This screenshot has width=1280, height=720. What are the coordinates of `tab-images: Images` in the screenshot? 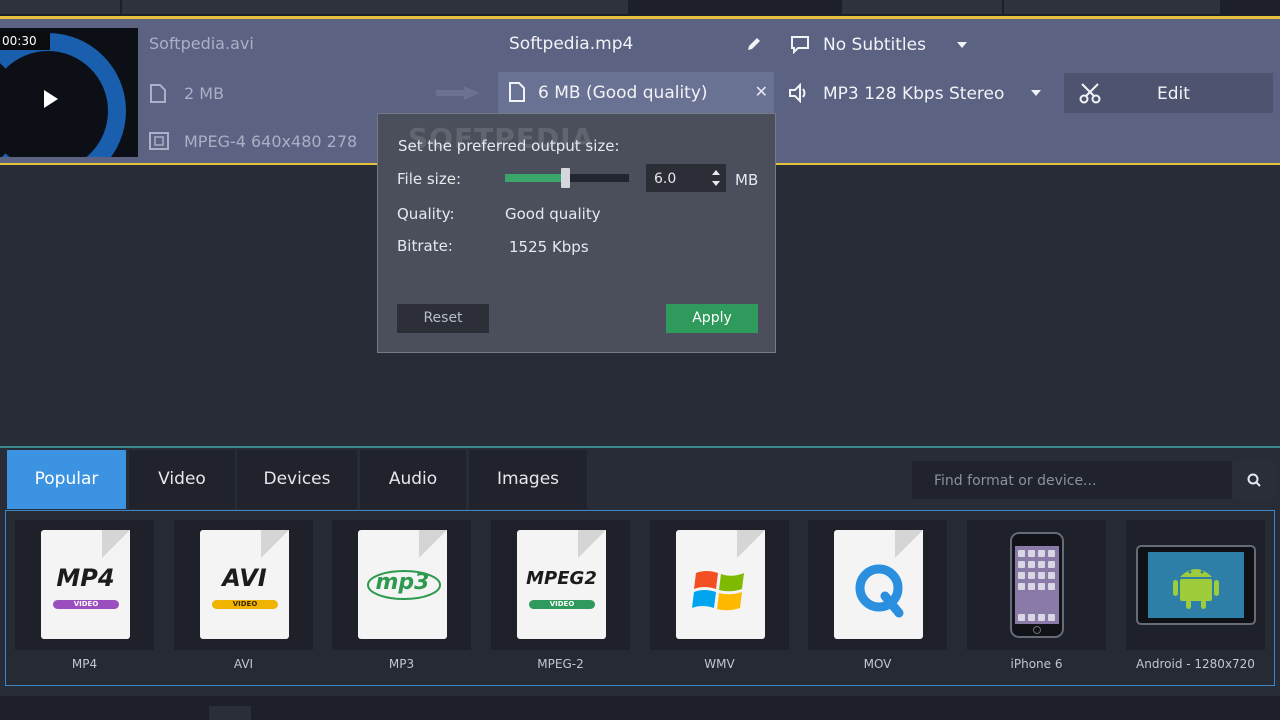 It's located at (528, 479).